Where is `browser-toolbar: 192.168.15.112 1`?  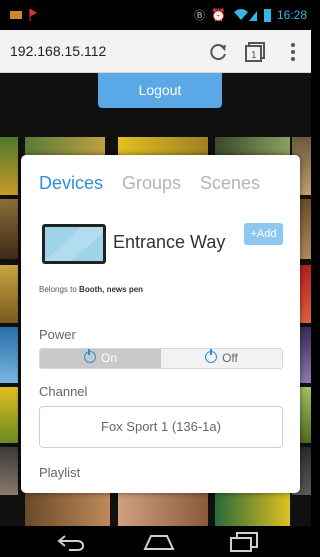 browser-toolbar: 192.168.15.112 1 is located at coordinates (155, 51).